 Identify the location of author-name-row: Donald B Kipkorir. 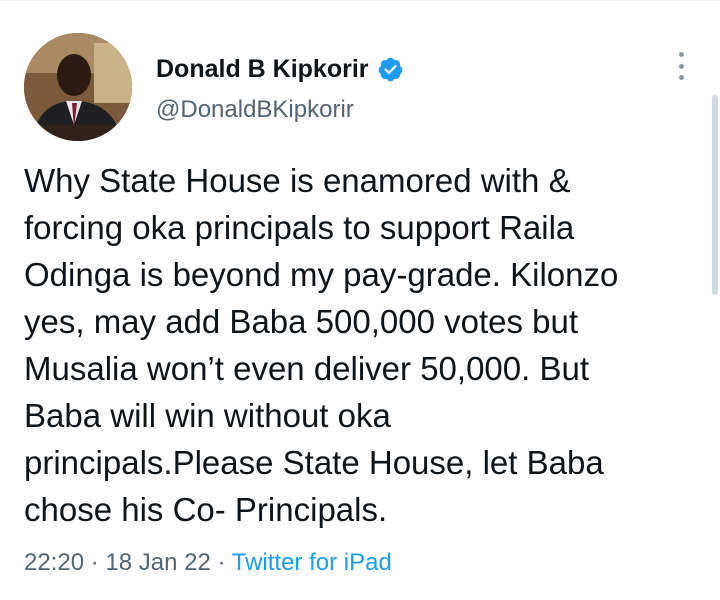
(280, 69).